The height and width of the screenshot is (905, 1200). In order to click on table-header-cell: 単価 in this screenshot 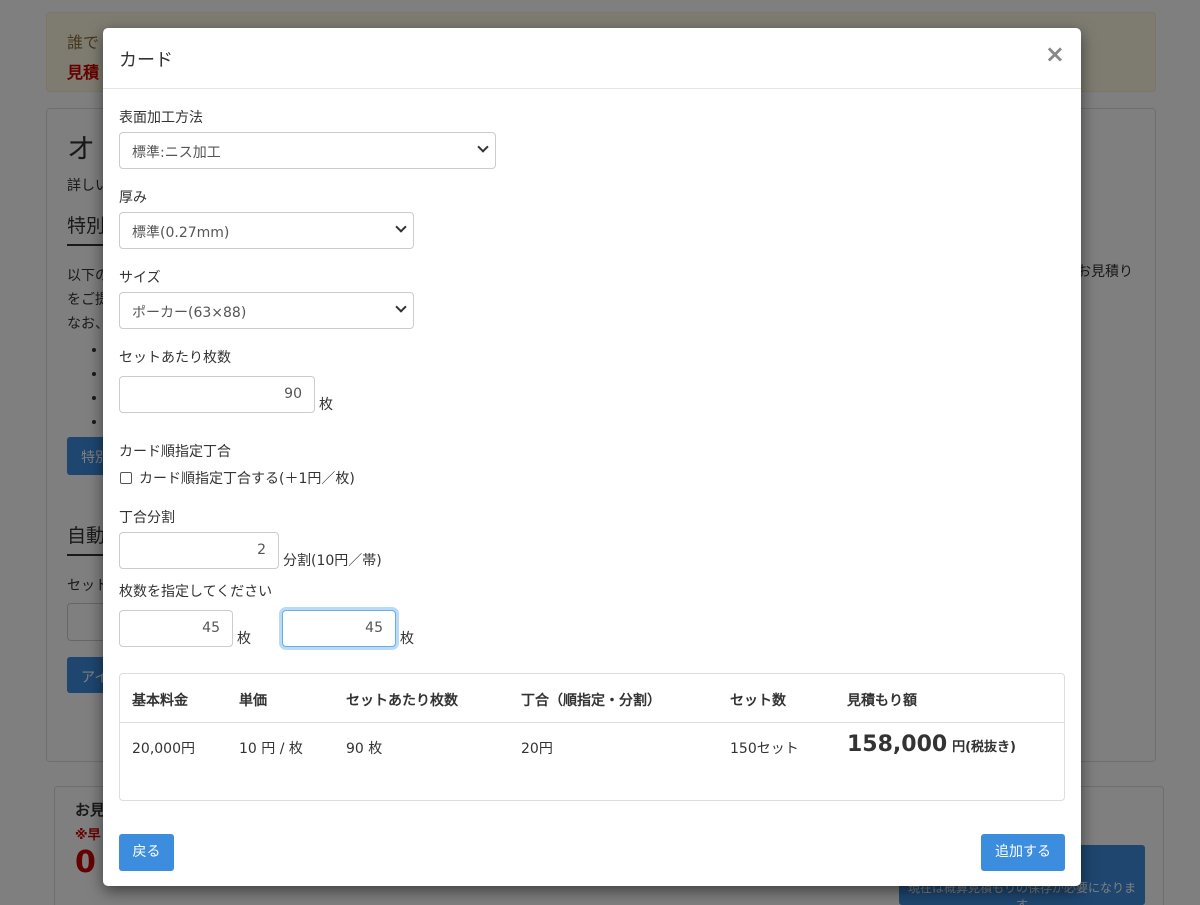, I will do `click(253, 701)`.